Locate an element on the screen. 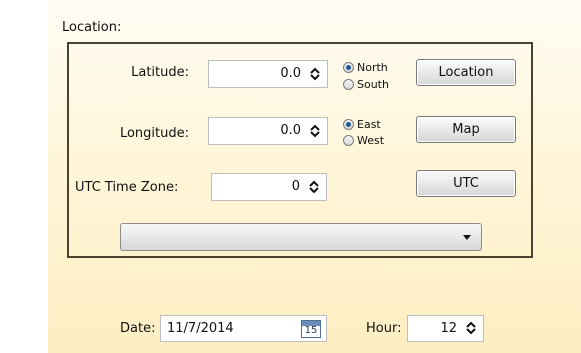  chevron-down-icon is located at coordinates (467, 237).